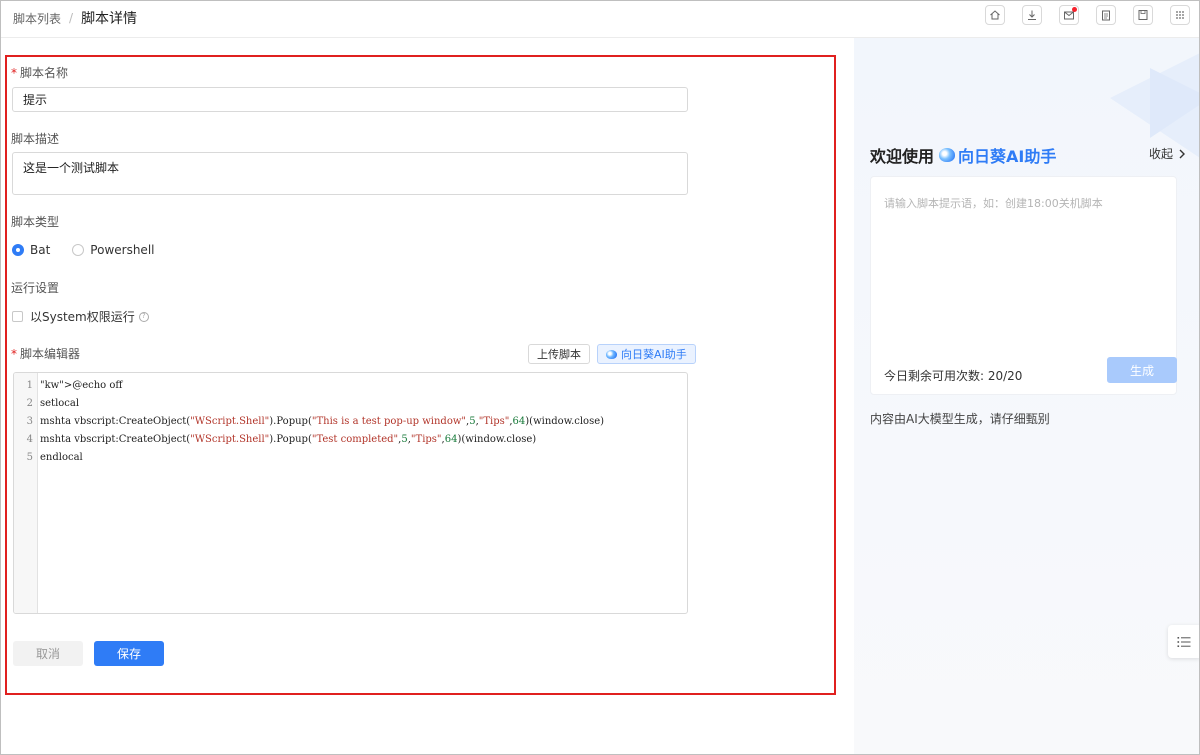 The image size is (1200, 755). Describe the element at coordinates (611, 354) in the screenshot. I see `ai-assistant-logo-icon` at that location.